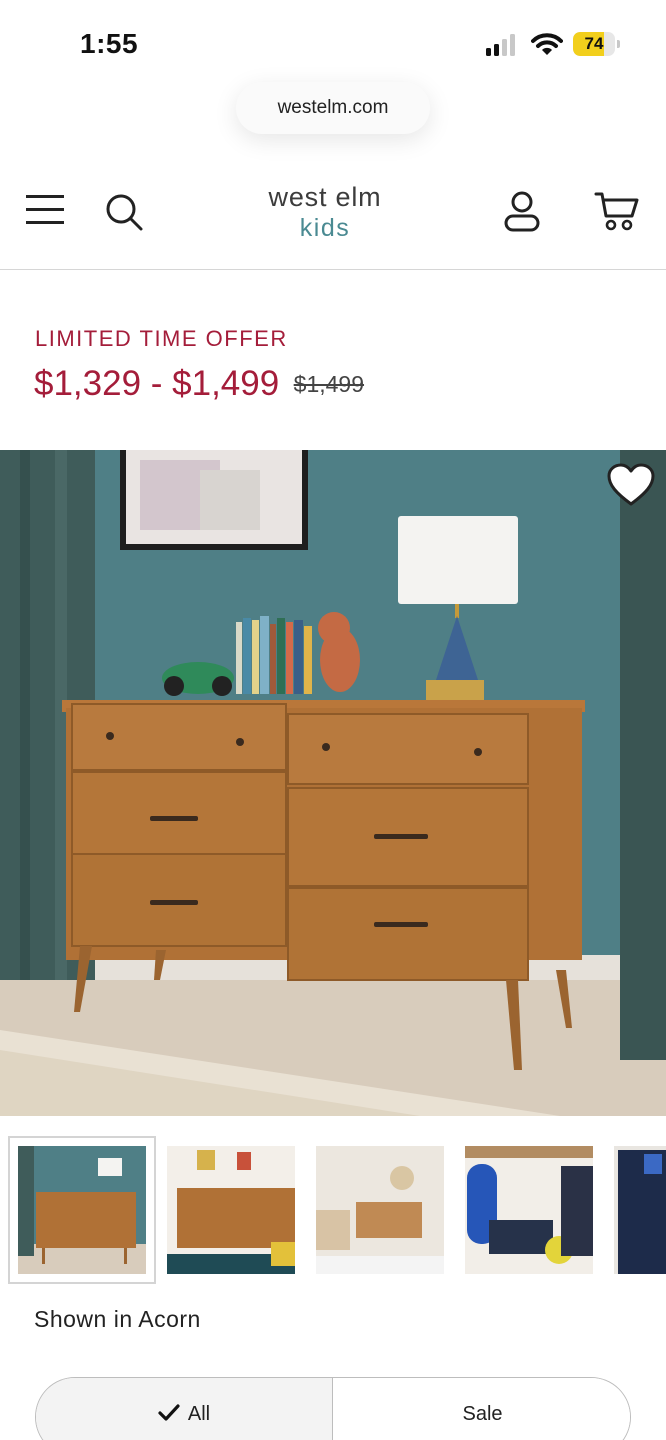 This screenshot has width=666, height=1440. Describe the element at coordinates (594, 43) in the screenshot. I see `battery-percent: 74` at that location.